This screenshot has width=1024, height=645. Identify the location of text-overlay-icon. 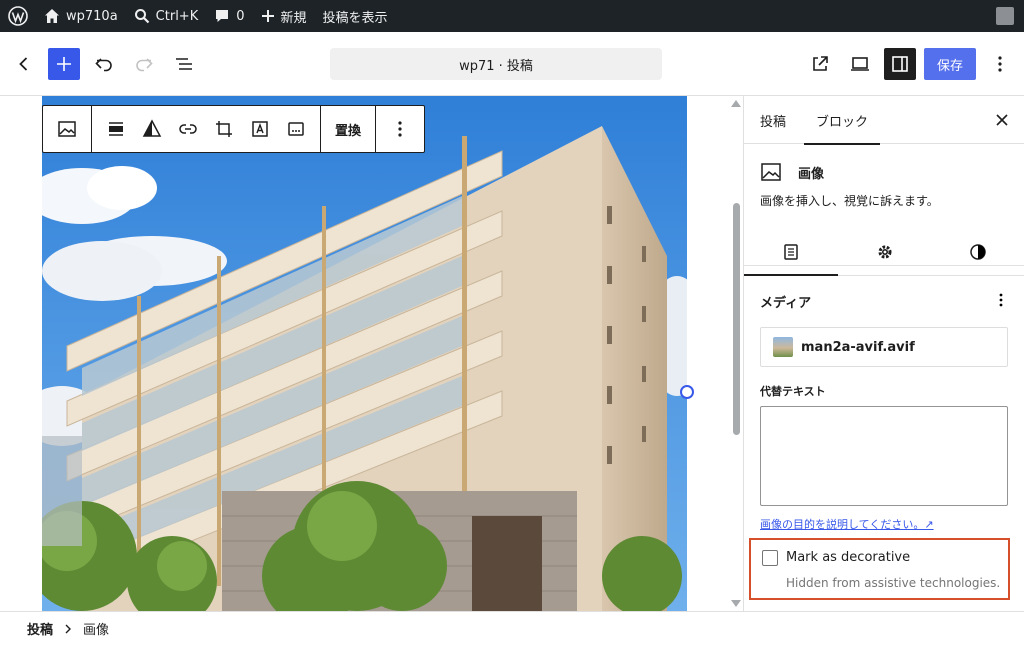
(260, 129).